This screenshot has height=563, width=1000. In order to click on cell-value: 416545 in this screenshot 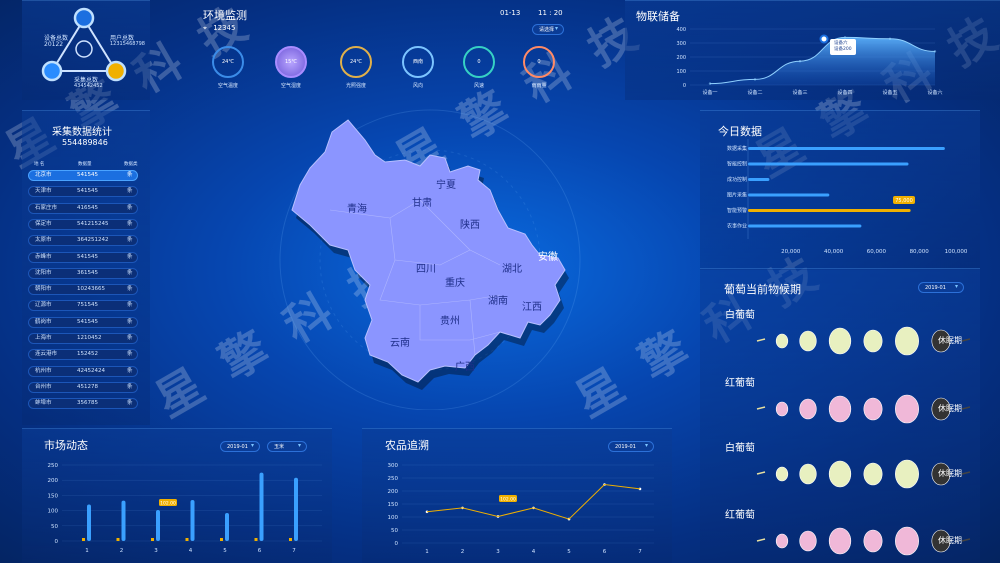, I will do `click(87, 207)`.